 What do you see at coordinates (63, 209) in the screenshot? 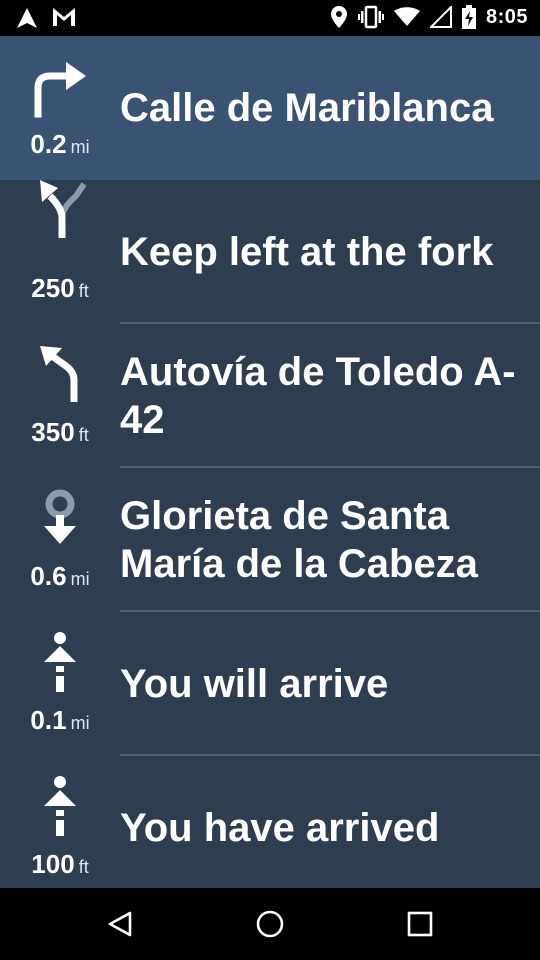
I see `fork-left-icon` at bounding box center [63, 209].